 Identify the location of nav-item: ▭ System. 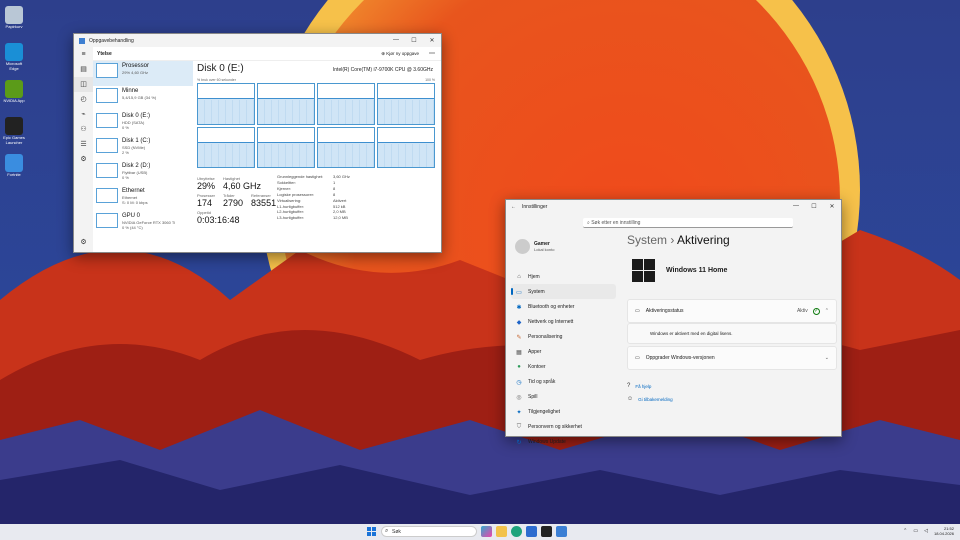
(563, 291).